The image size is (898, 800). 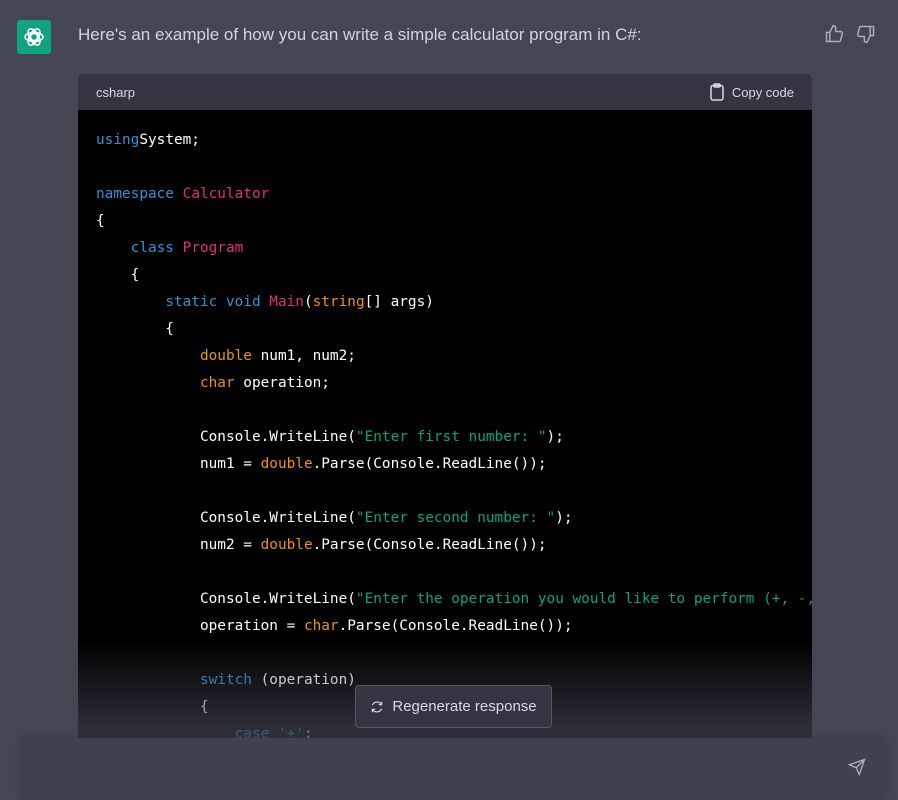 I want to click on code-token: (operation), so click(x=308, y=680).